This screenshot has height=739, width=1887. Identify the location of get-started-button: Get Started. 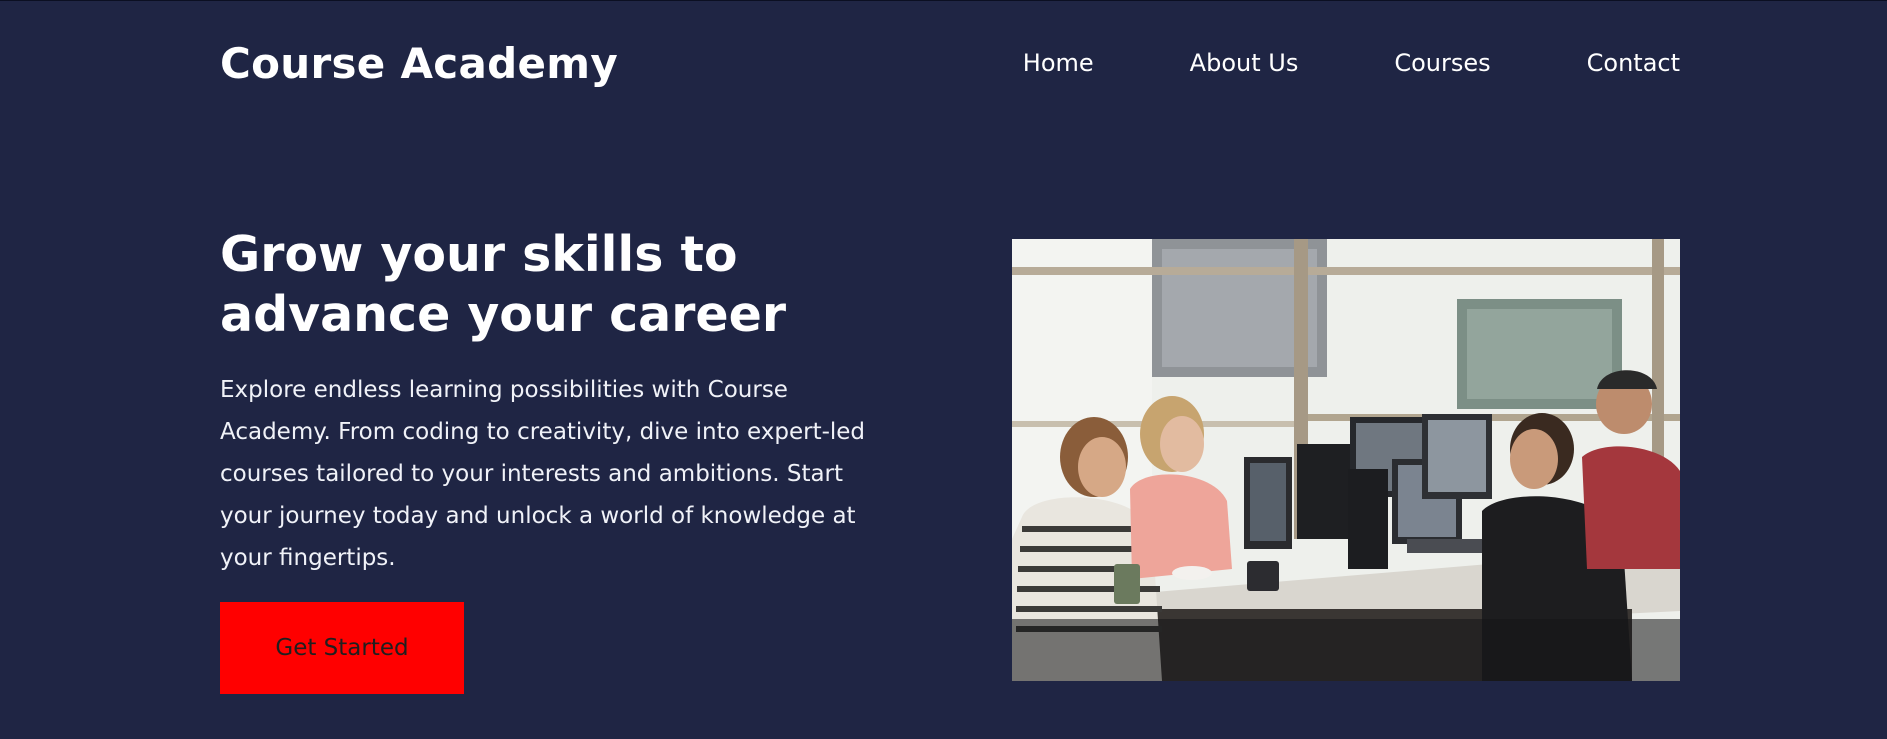
(342, 648).